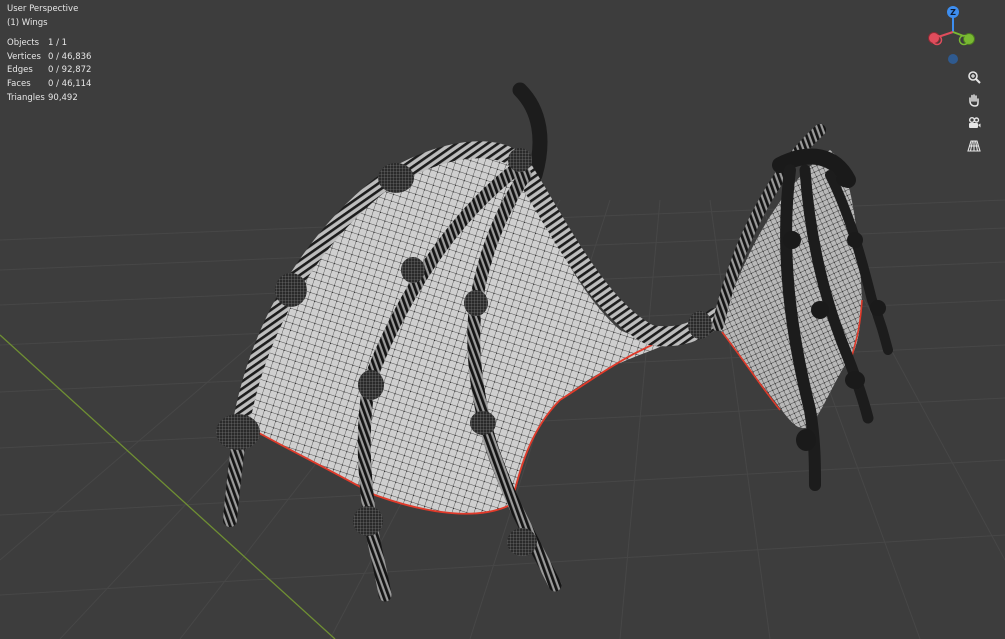  What do you see at coordinates (58, 43) in the screenshot?
I see `stat-value: 1 / 1` at bounding box center [58, 43].